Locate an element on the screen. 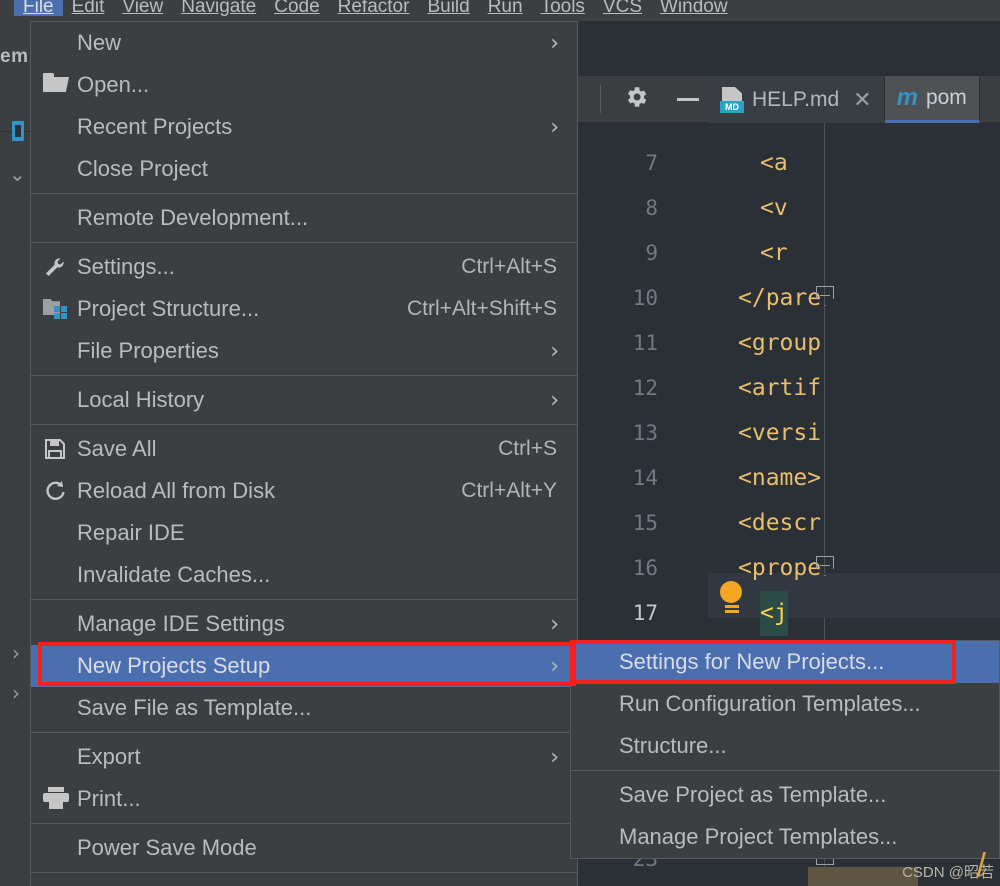  editor-tabs: MD HELP.md ✕ m pom is located at coordinates (844, 99).